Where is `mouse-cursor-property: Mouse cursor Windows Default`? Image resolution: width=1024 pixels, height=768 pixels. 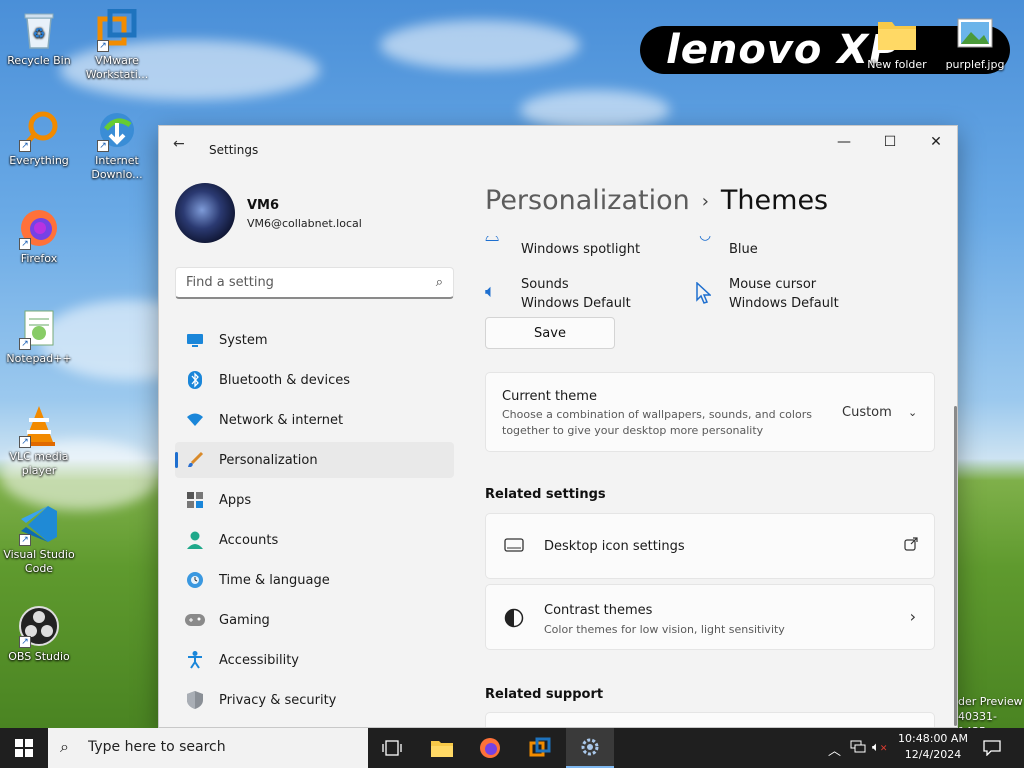 mouse-cursor-property: Mouse cursor Windows Default is located at coordinates (767, 294).